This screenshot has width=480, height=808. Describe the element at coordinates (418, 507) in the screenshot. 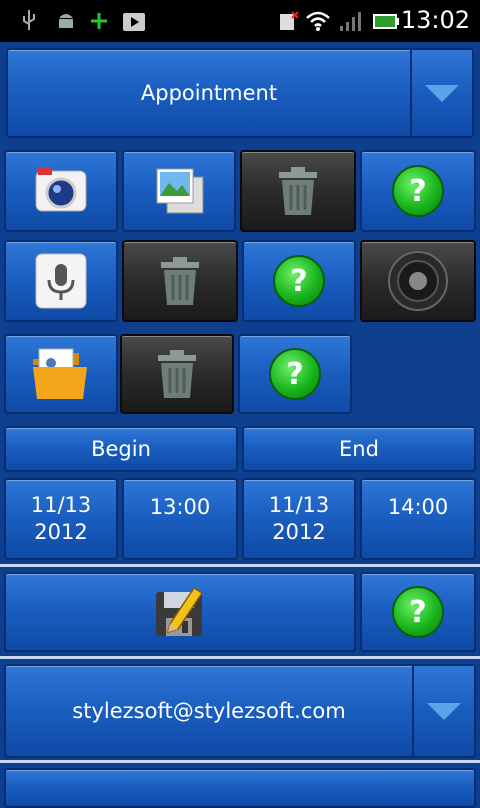

I see `end-time: 14:00` at that location.